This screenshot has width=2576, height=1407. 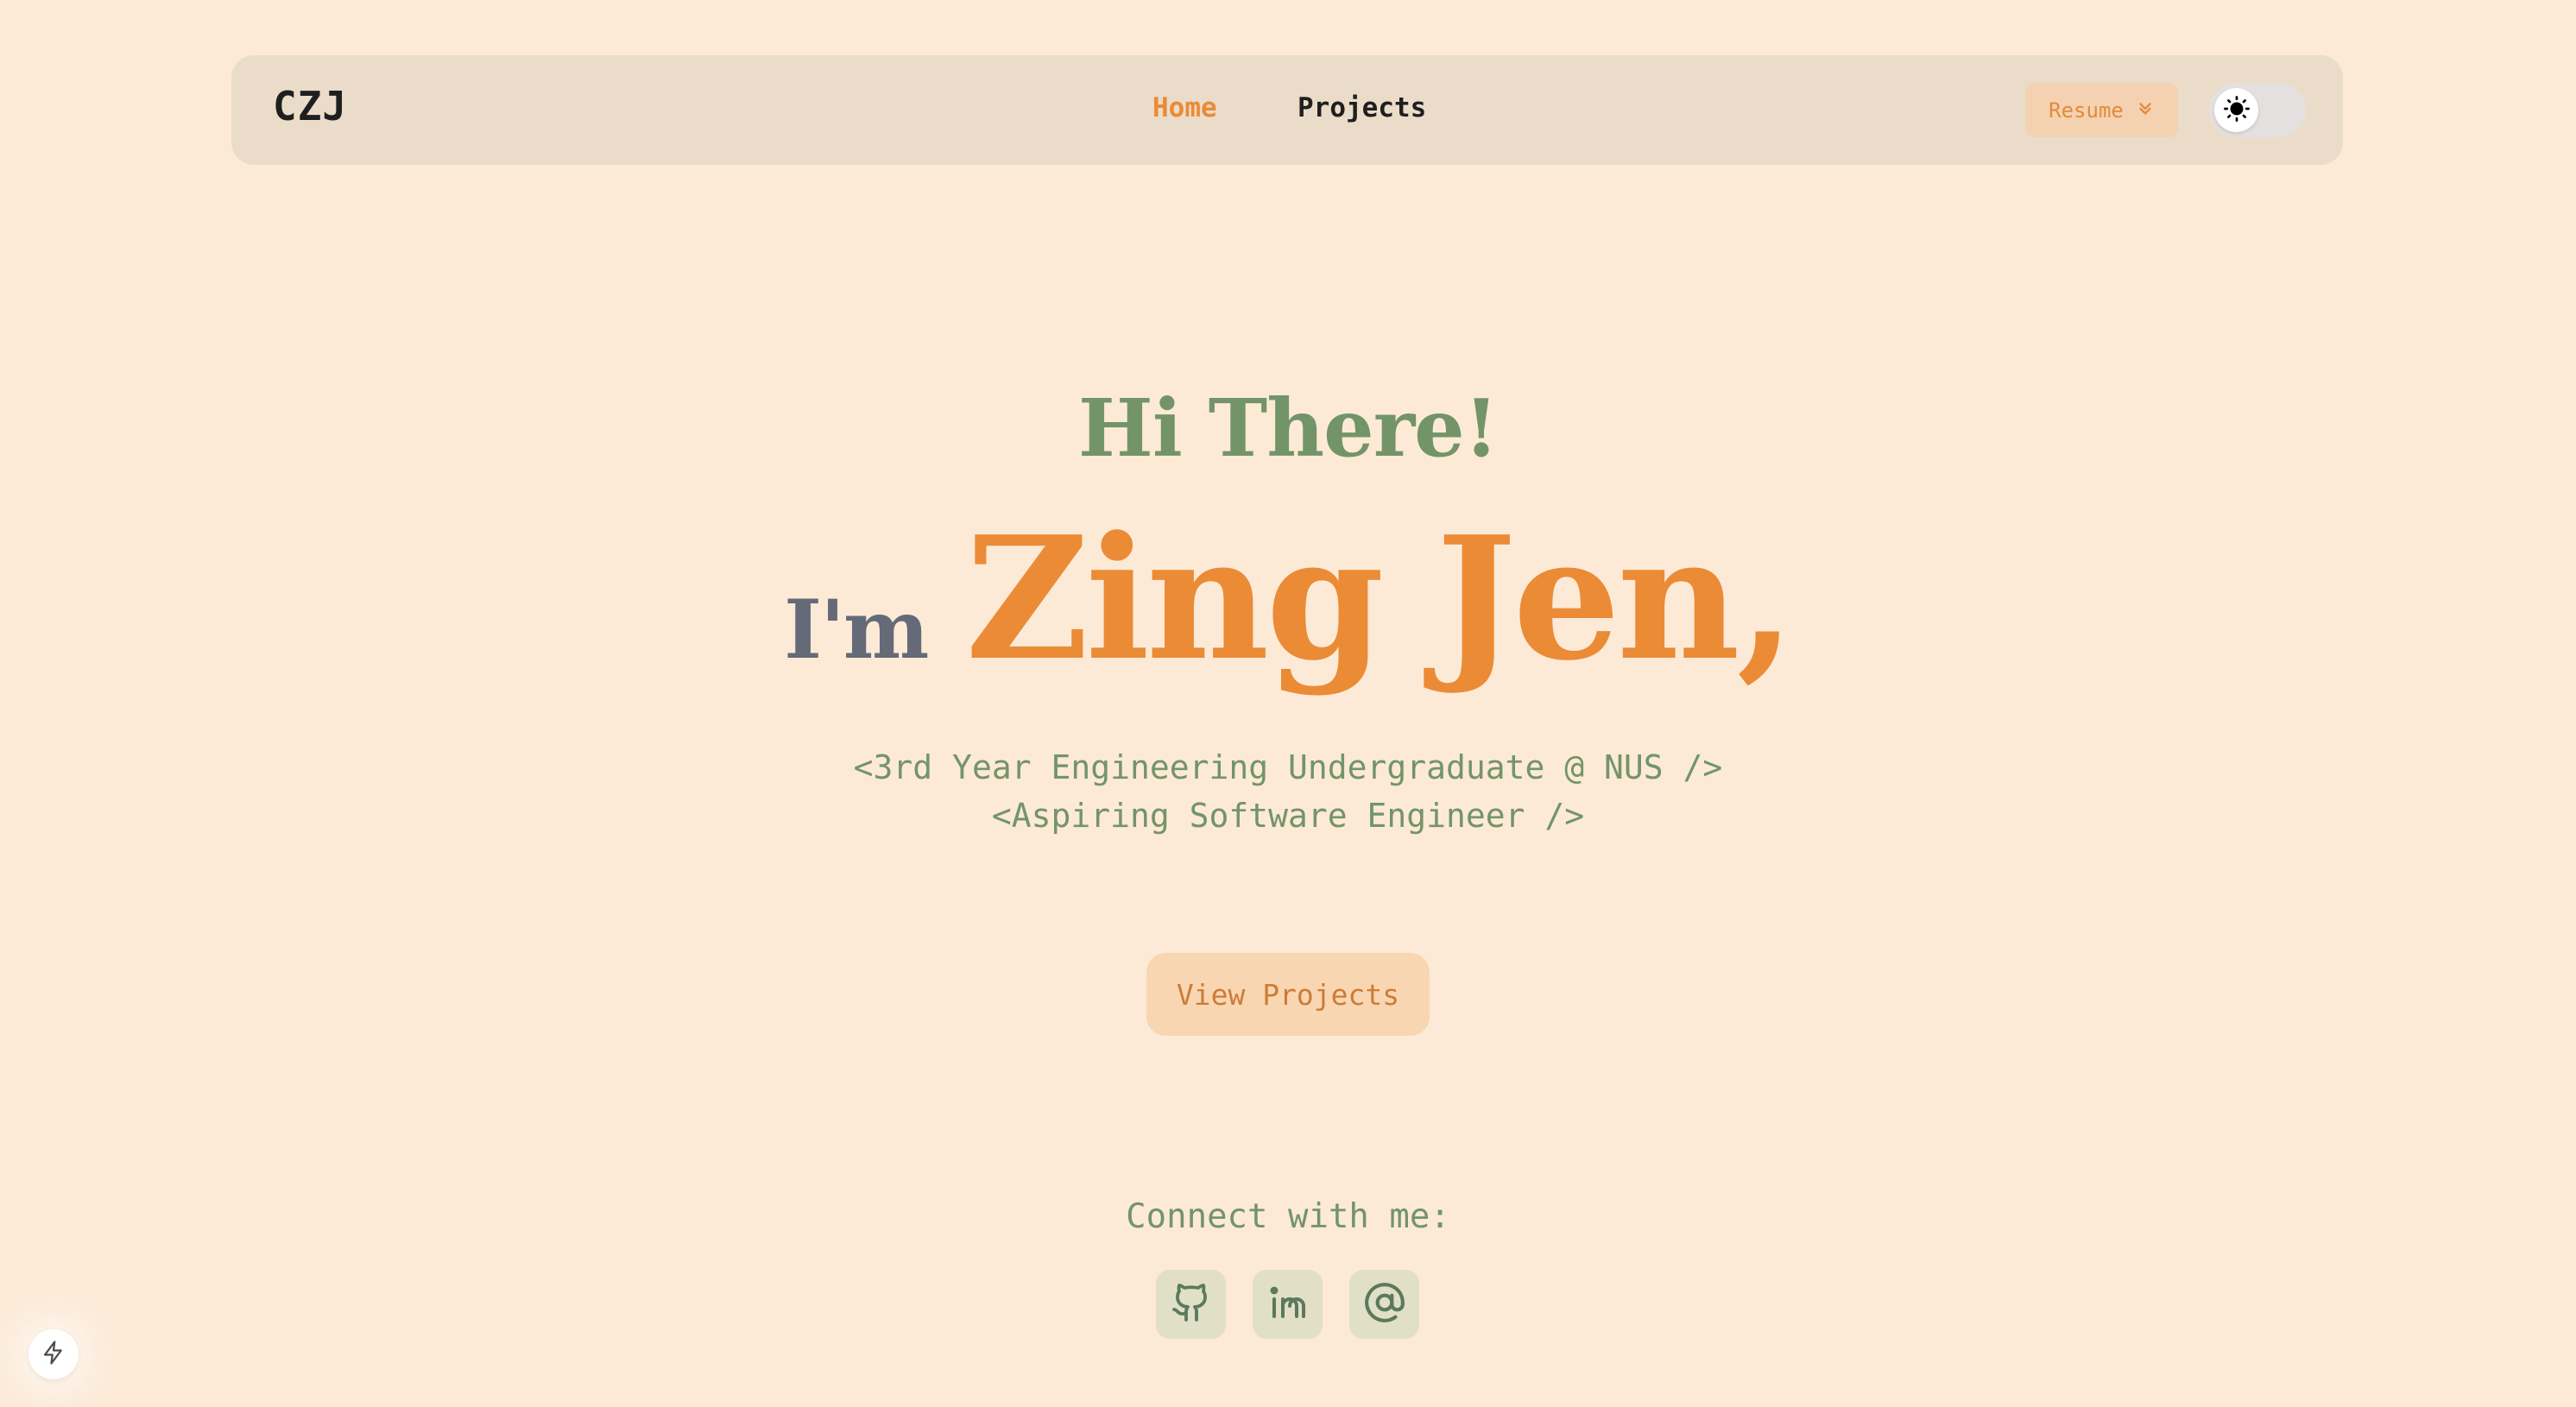 What do you see at coordinates (1361, 107) in the screenshot?
I see `nav-link-projects: Projects` at bounding box center [1361, 107].